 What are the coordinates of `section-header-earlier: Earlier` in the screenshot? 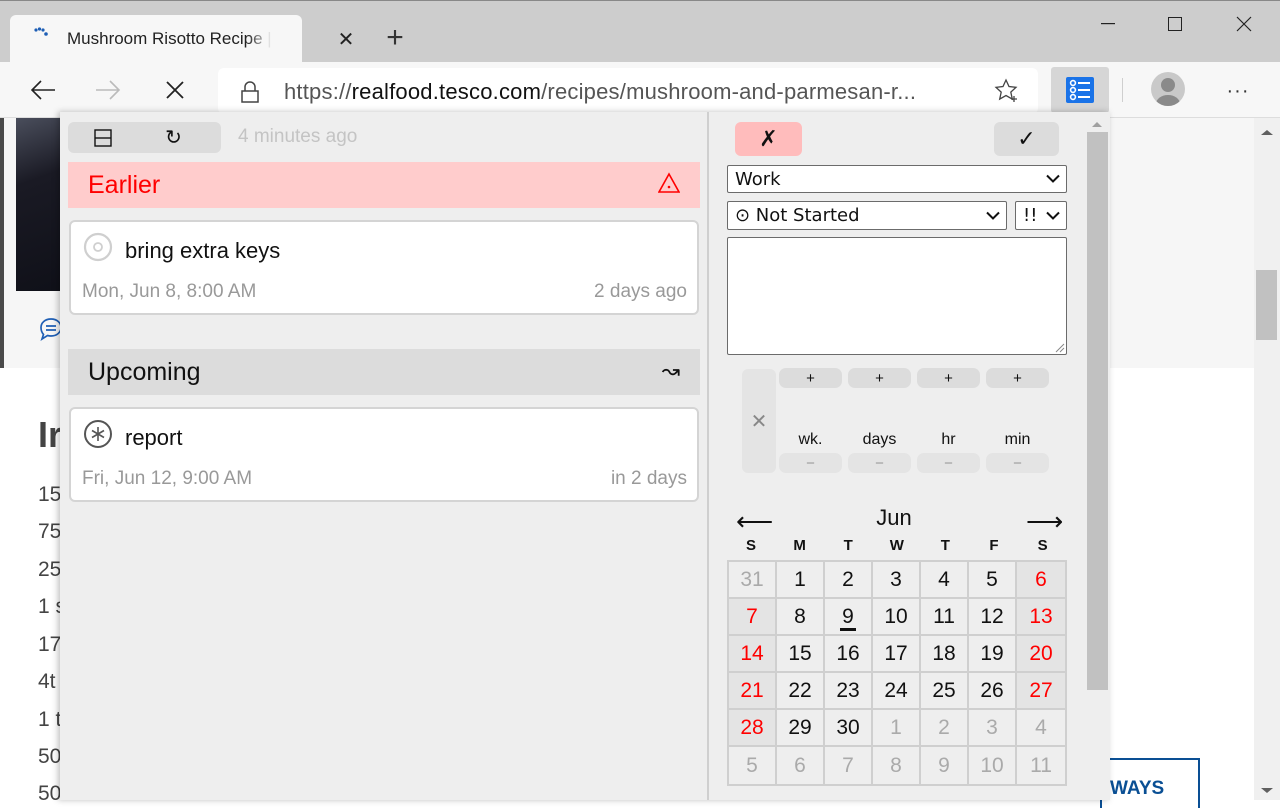 It's located at (384, 185).